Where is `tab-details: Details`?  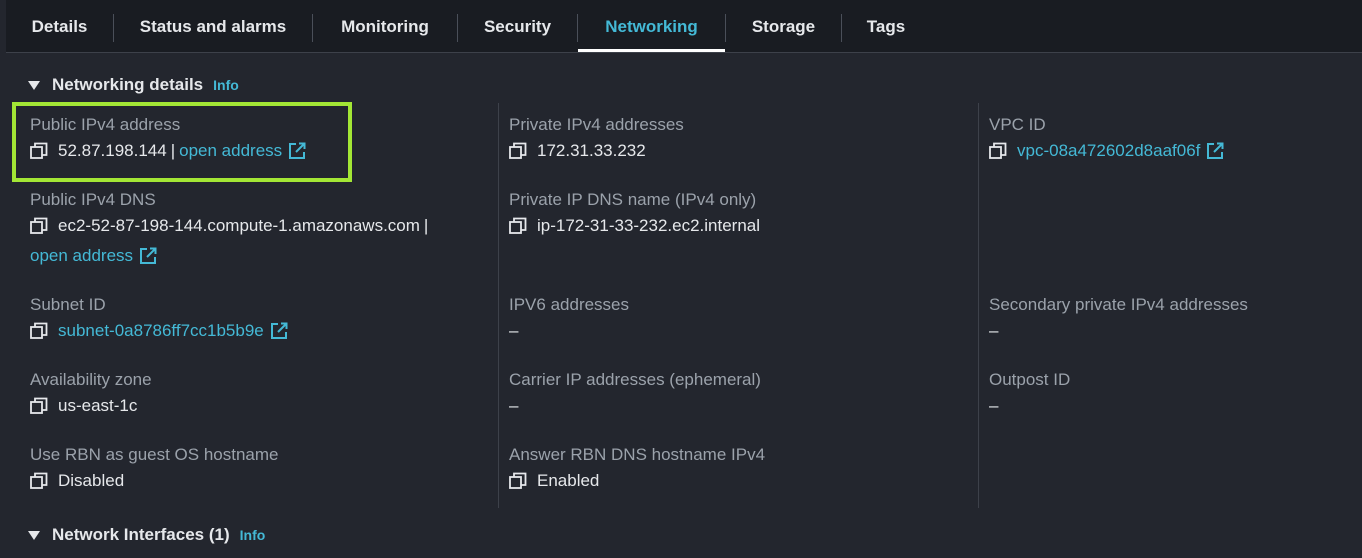
tab-details: Details is located at coordinates (59, 26).